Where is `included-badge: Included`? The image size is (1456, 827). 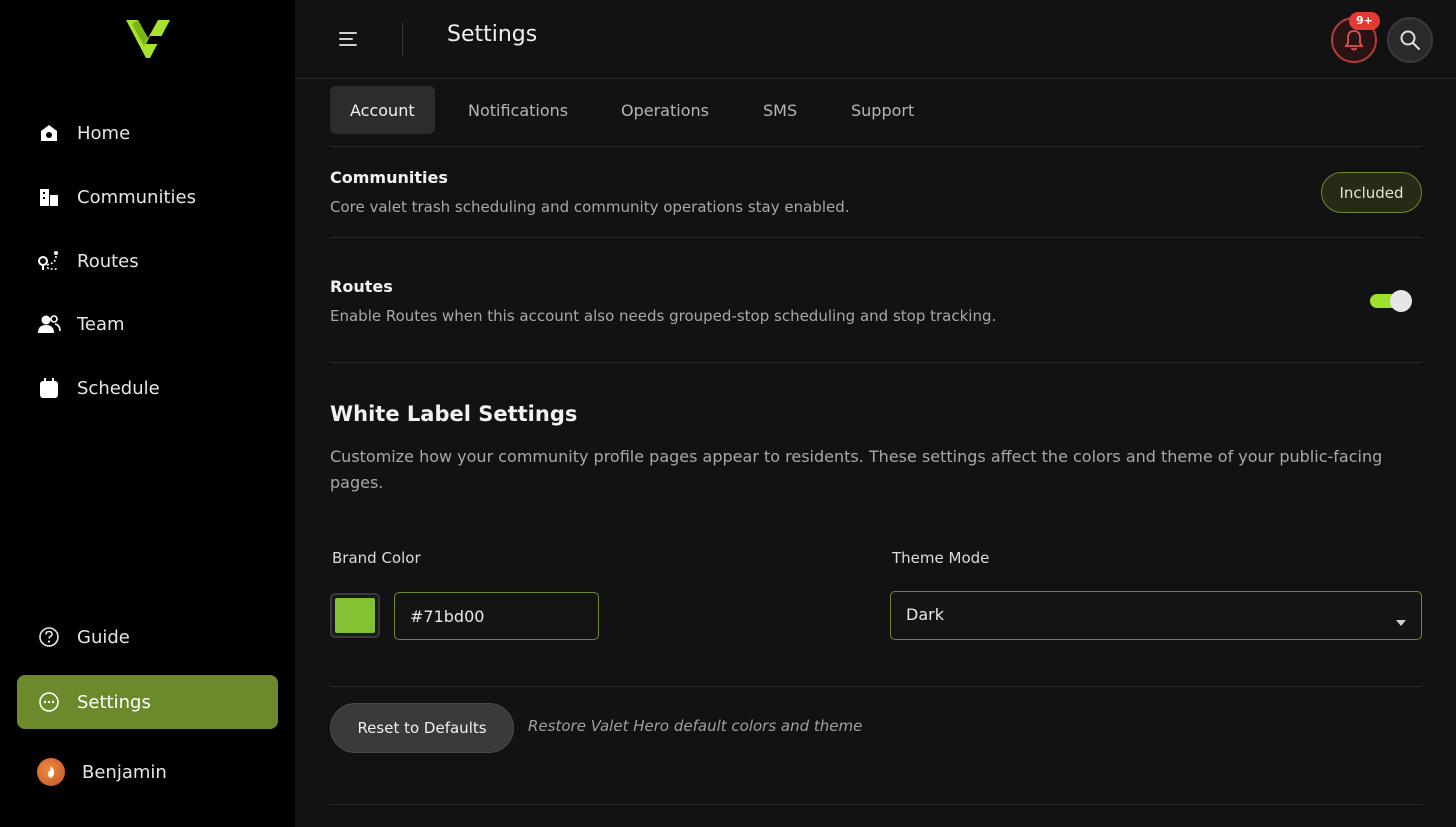 included-badge: Included is located at coordinates (1371, 192).